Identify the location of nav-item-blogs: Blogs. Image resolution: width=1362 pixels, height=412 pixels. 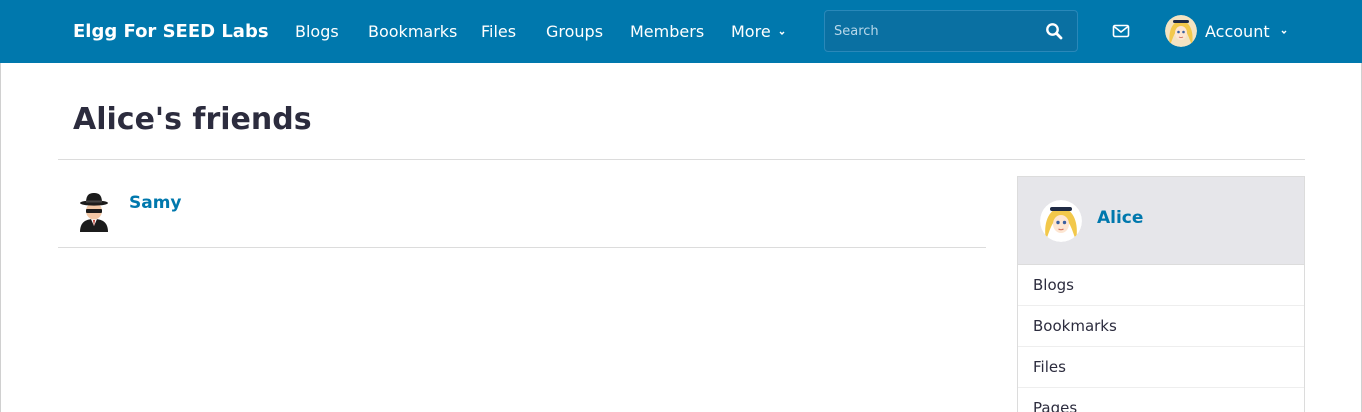
(317, 31).